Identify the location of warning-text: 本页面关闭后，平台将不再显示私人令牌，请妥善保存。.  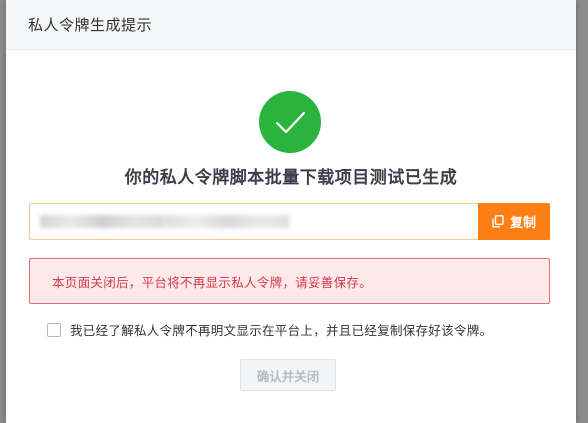
(212, 282).